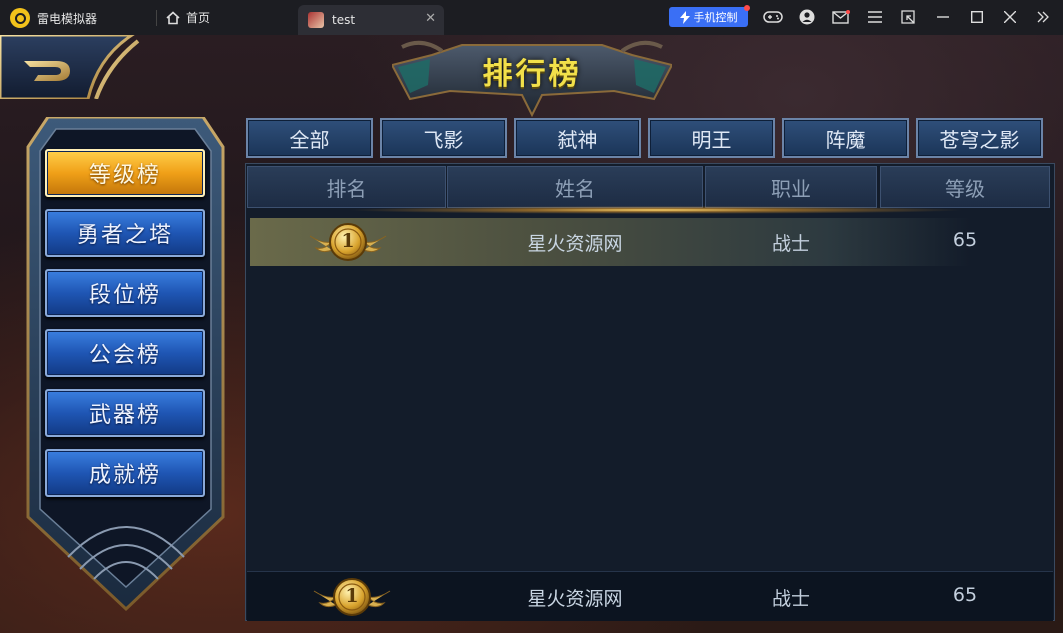 The width and height of the screenshot is (1063, 633). I want to click on back-button, so click(70, 67).